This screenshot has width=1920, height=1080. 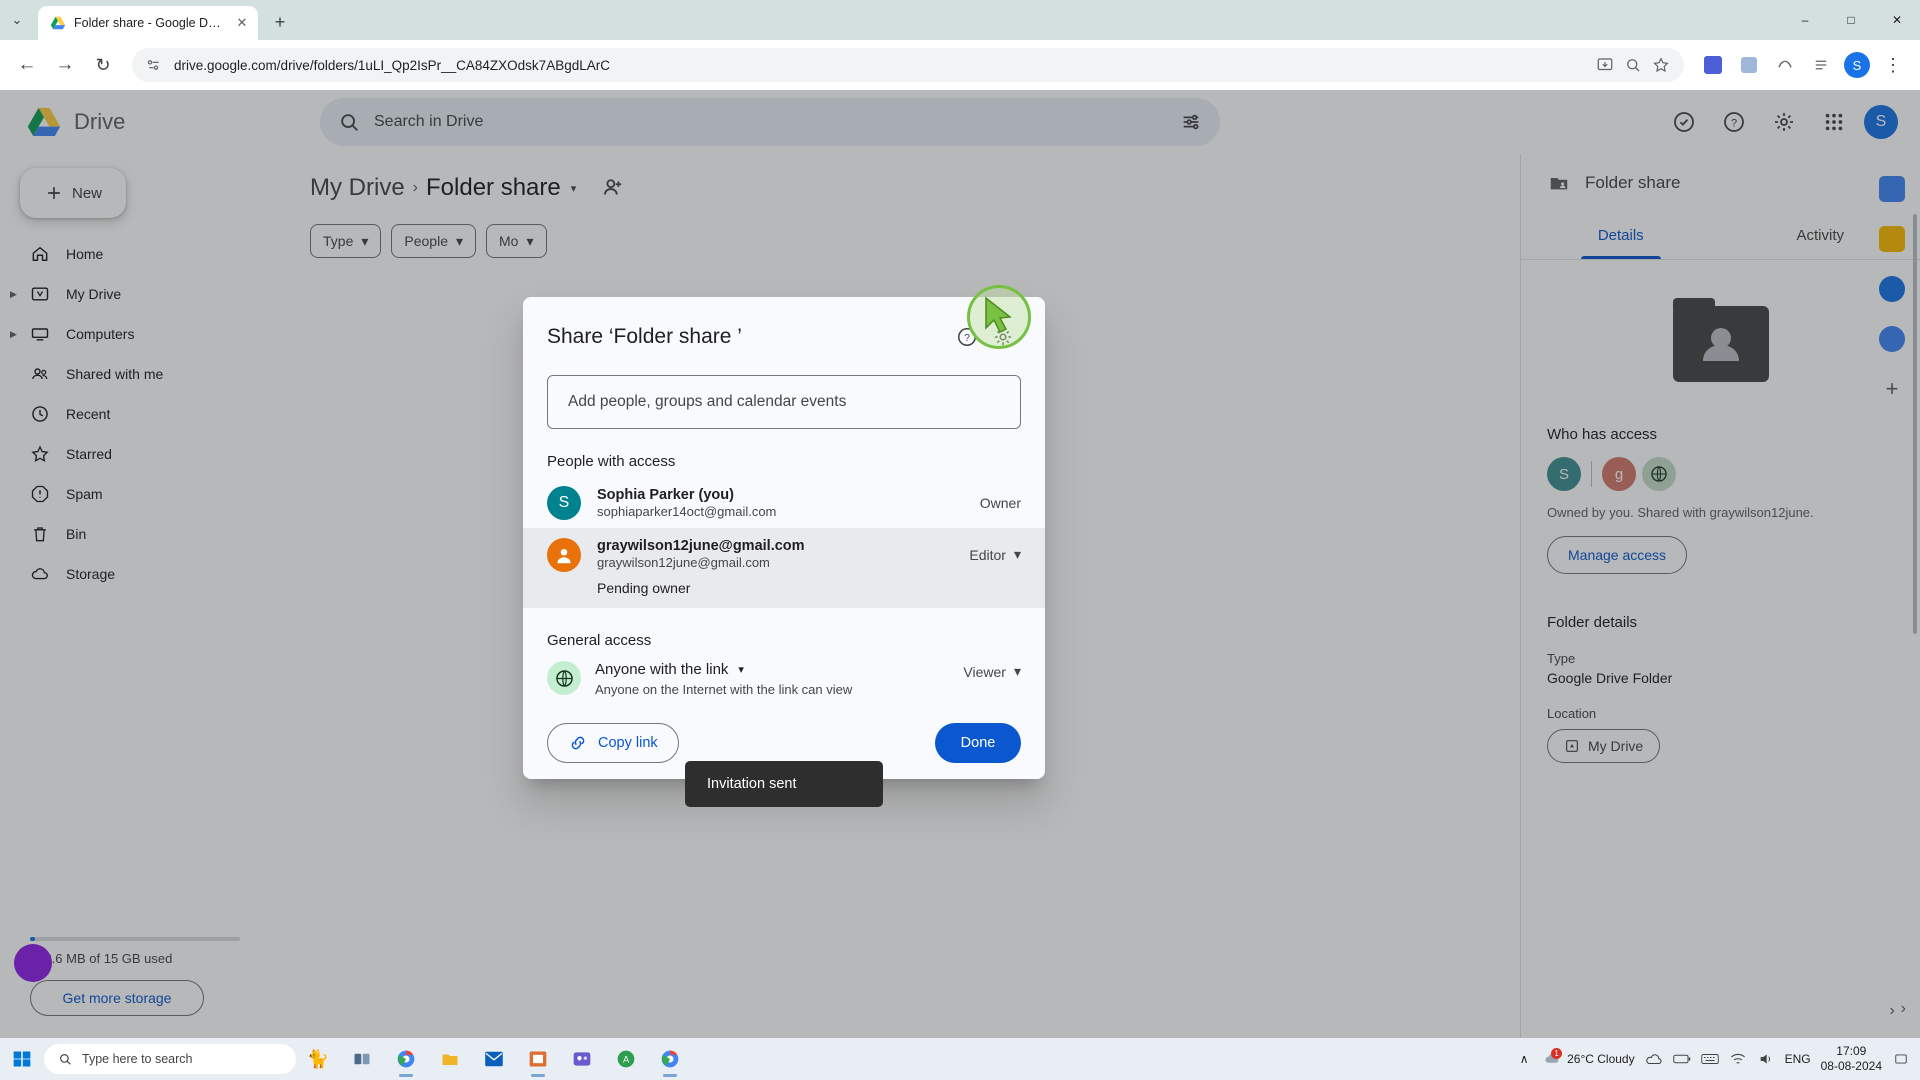 I want to click on share-dialog-title: Share ‘Folder share ’, so click(x=644, y=336).